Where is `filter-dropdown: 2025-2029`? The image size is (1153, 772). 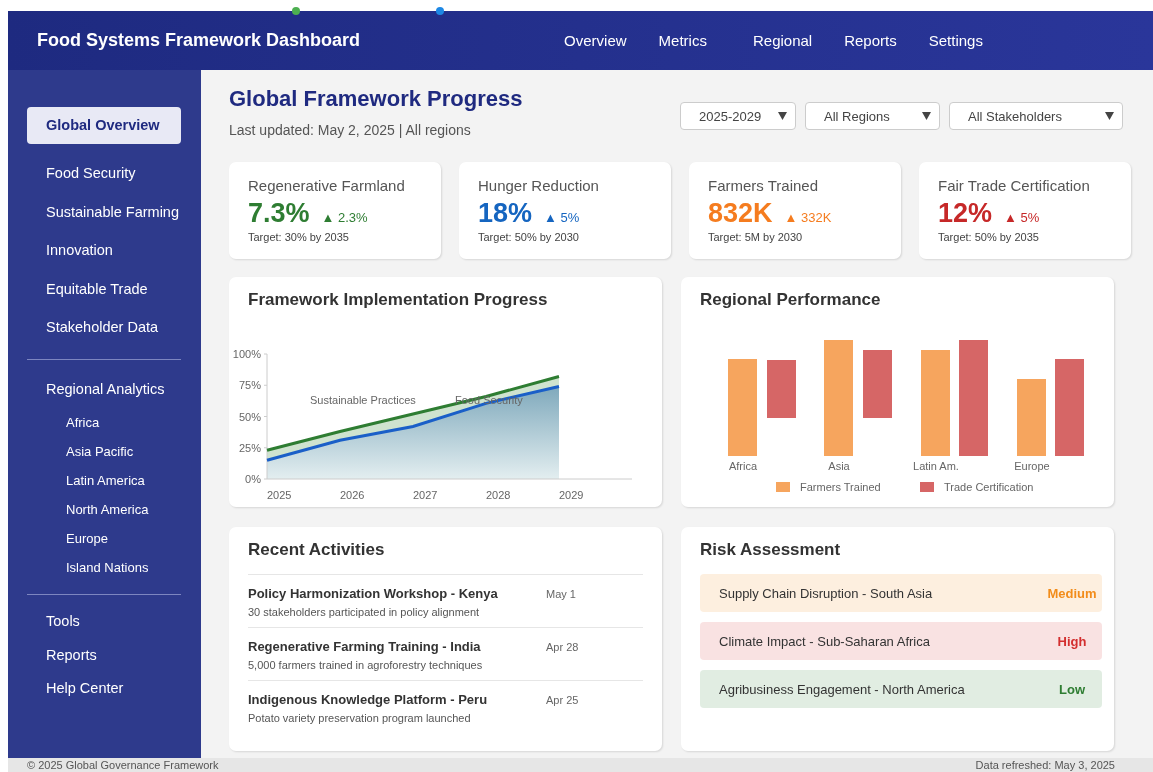
filter-dropdown: 2025-2029 is located at coordinates (738, 116).